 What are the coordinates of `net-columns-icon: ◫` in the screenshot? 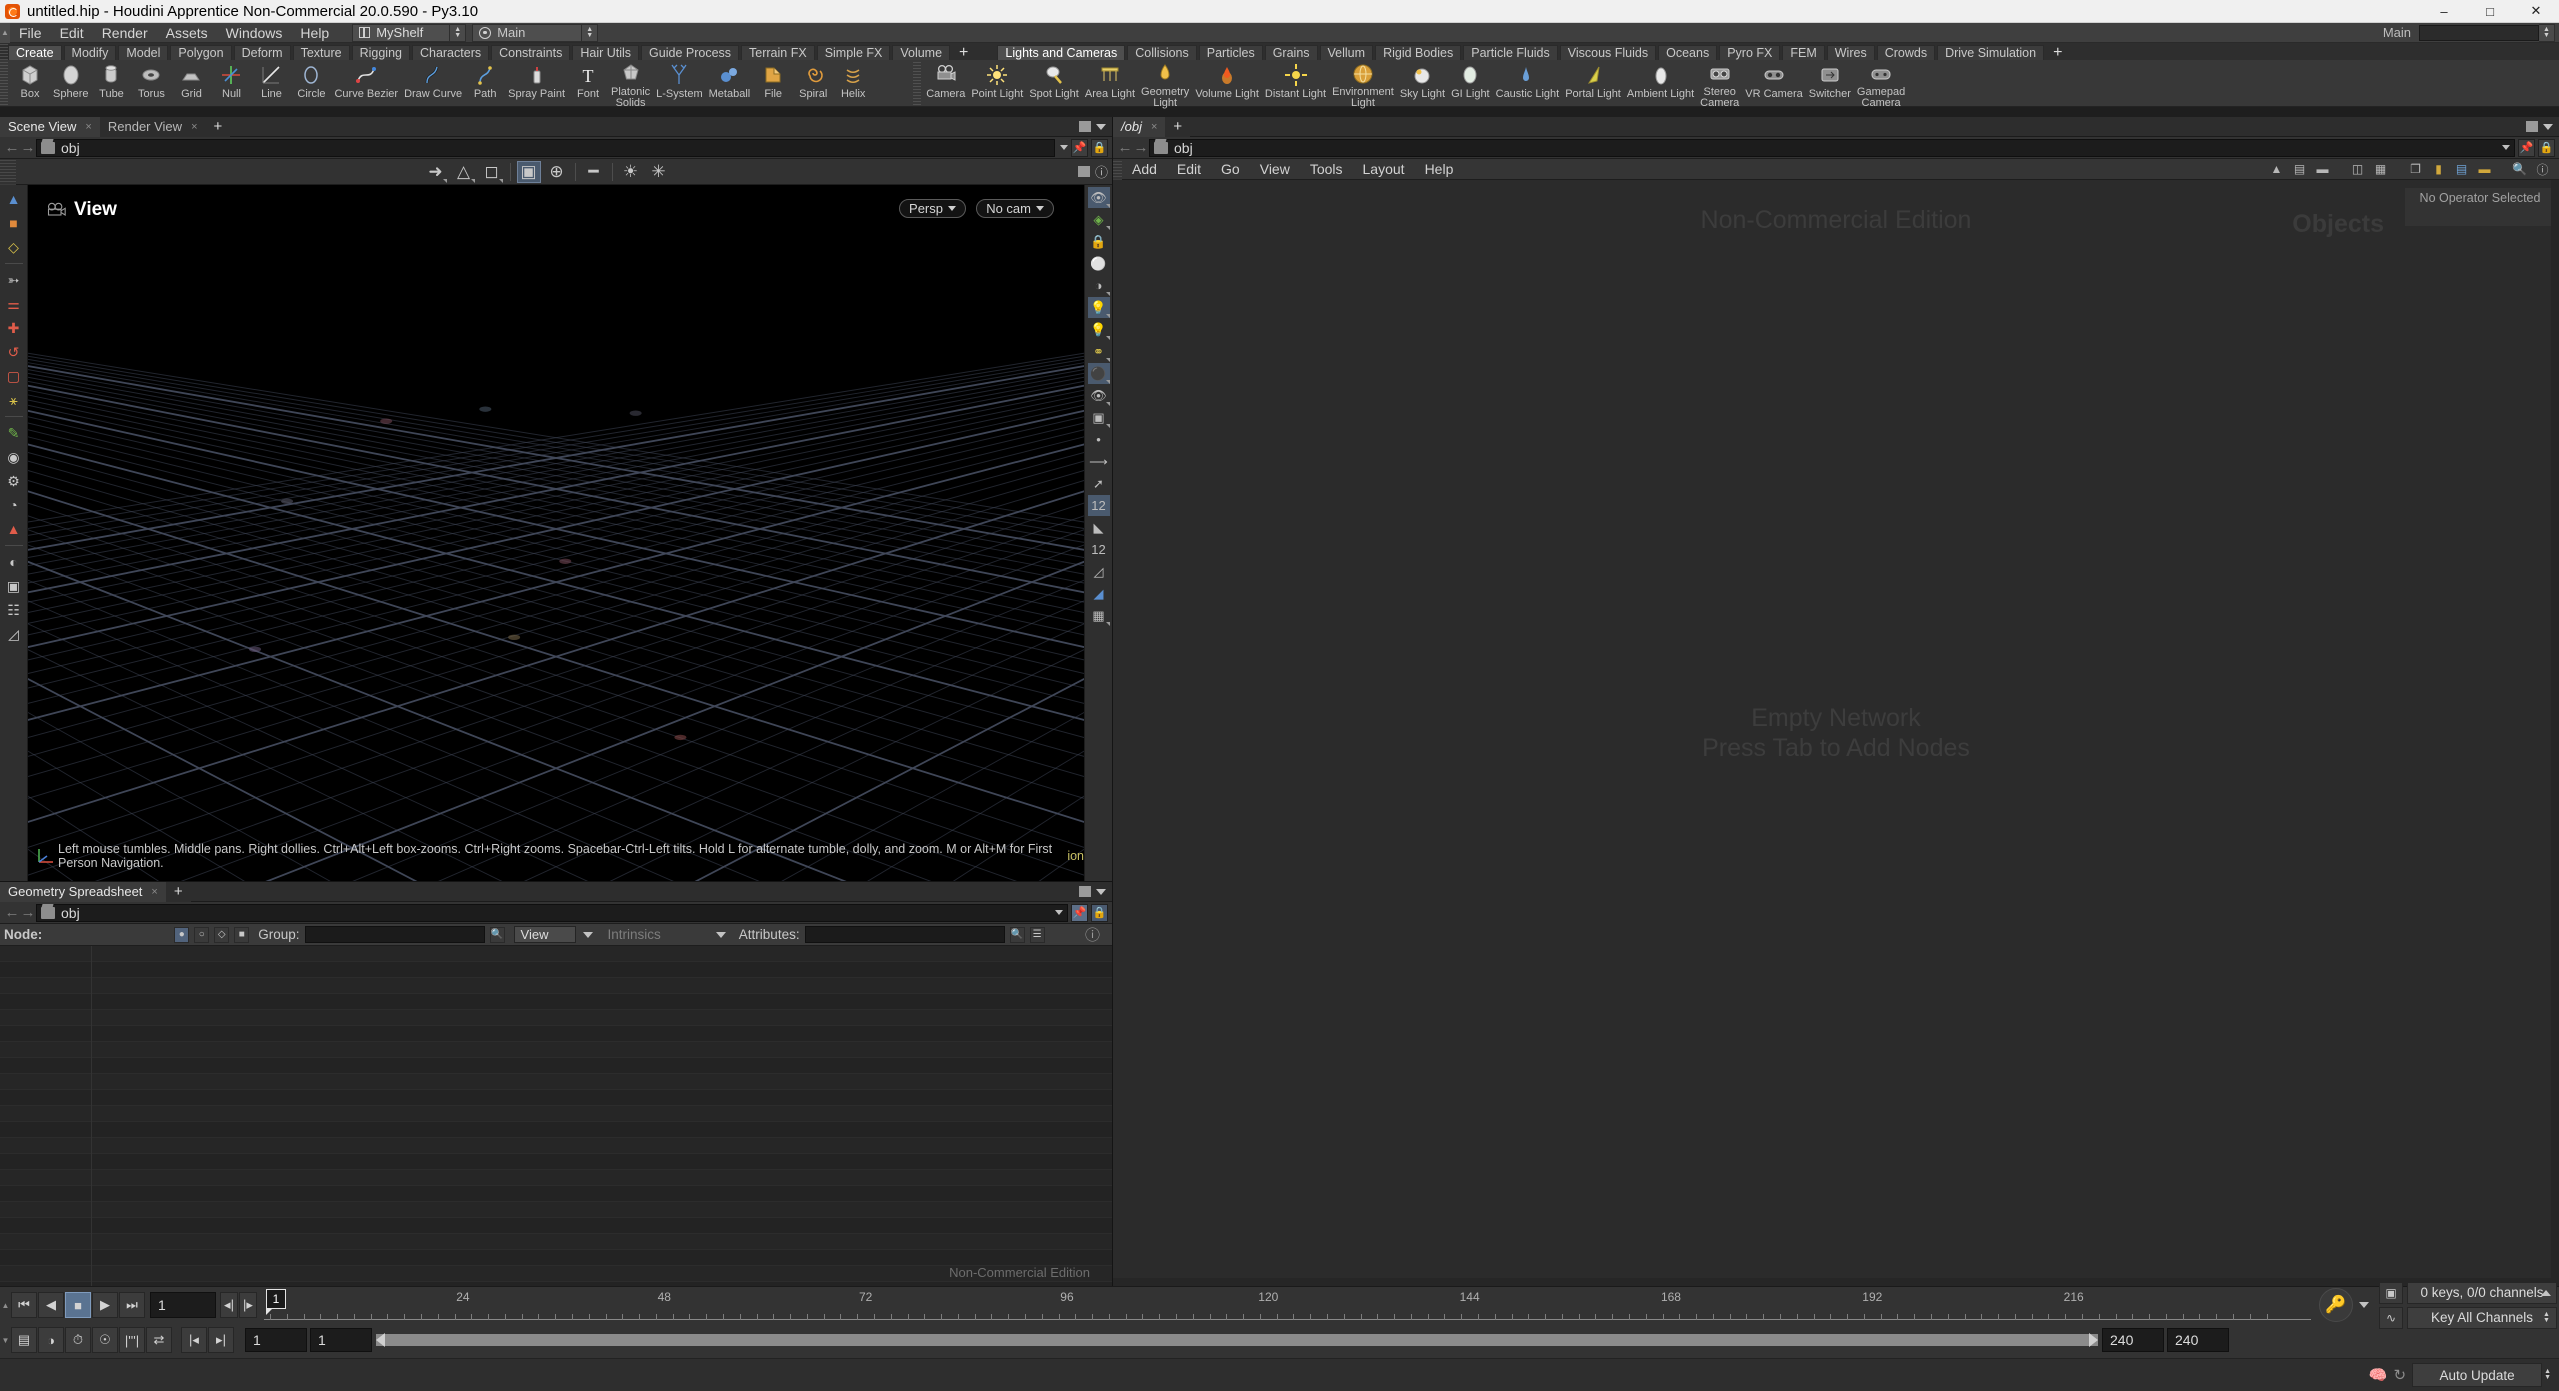 It's located at (2357, 169).